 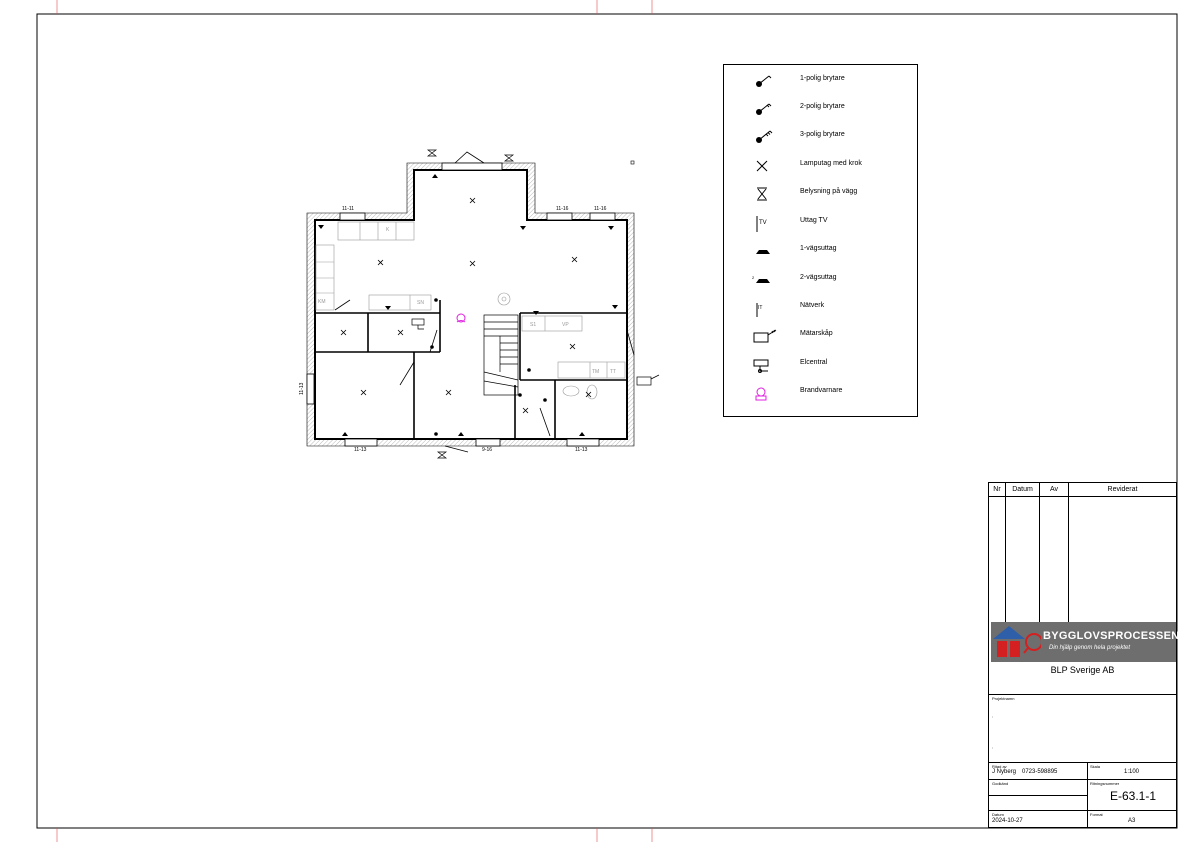 What do you see at coordinates (595, 372) in the screenshot?
I see `room-label: TM` at bounding box center [595, 372].